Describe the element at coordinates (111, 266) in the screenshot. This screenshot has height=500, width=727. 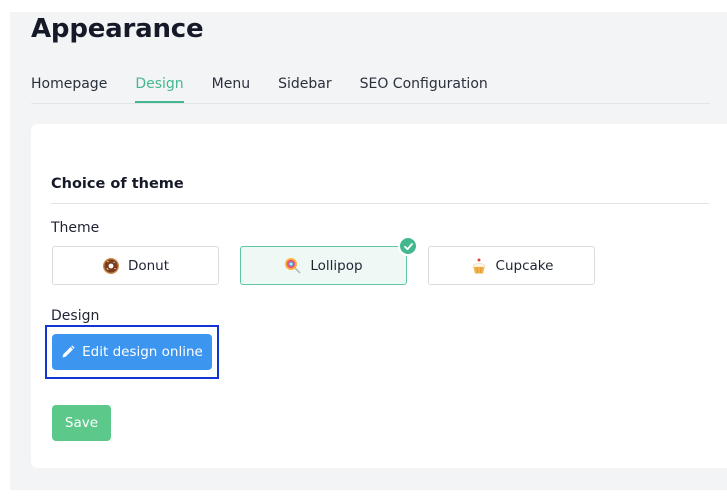
I see `donut-icon` at that location.